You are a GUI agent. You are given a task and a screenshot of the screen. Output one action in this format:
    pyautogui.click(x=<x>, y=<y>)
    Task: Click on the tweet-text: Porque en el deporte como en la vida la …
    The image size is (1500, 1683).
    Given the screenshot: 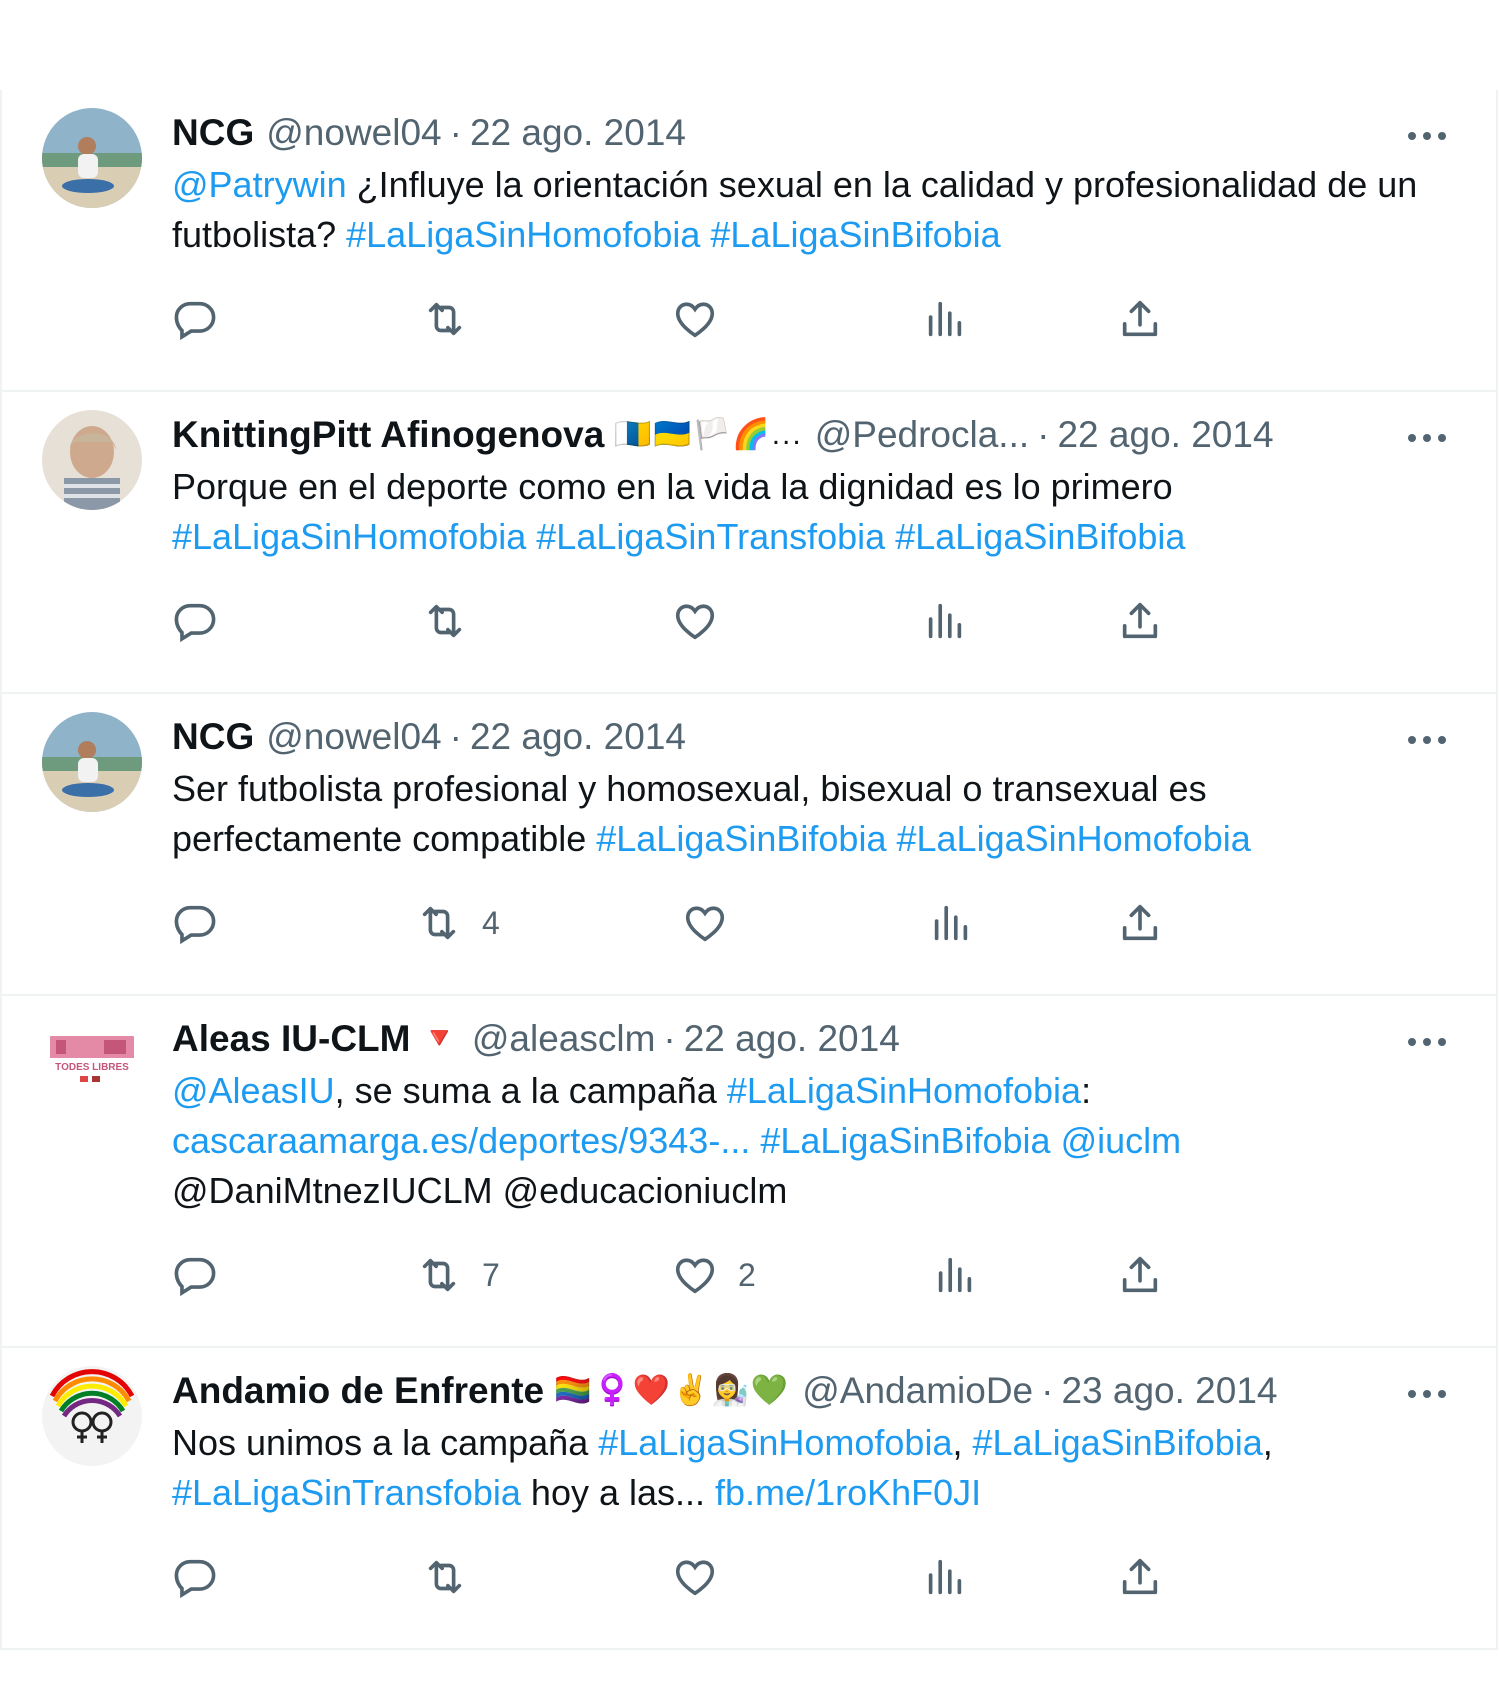 What is the action you would take?
    pyautogui.click(x=802, y=512)
    